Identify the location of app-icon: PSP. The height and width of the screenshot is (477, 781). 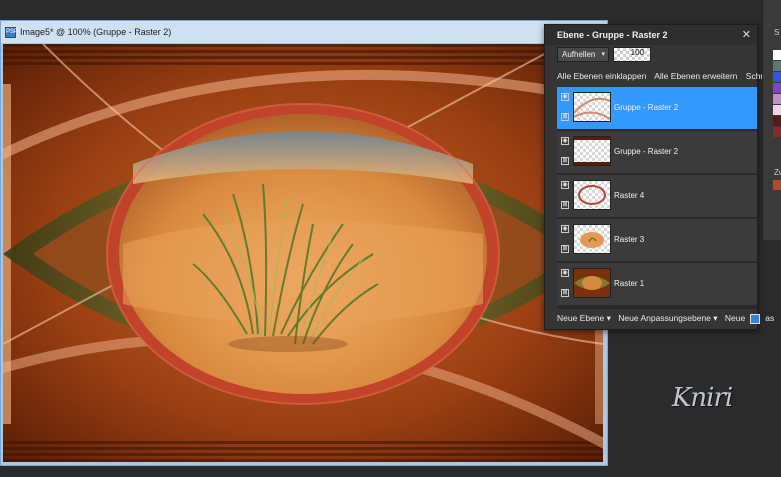
(11, 32).